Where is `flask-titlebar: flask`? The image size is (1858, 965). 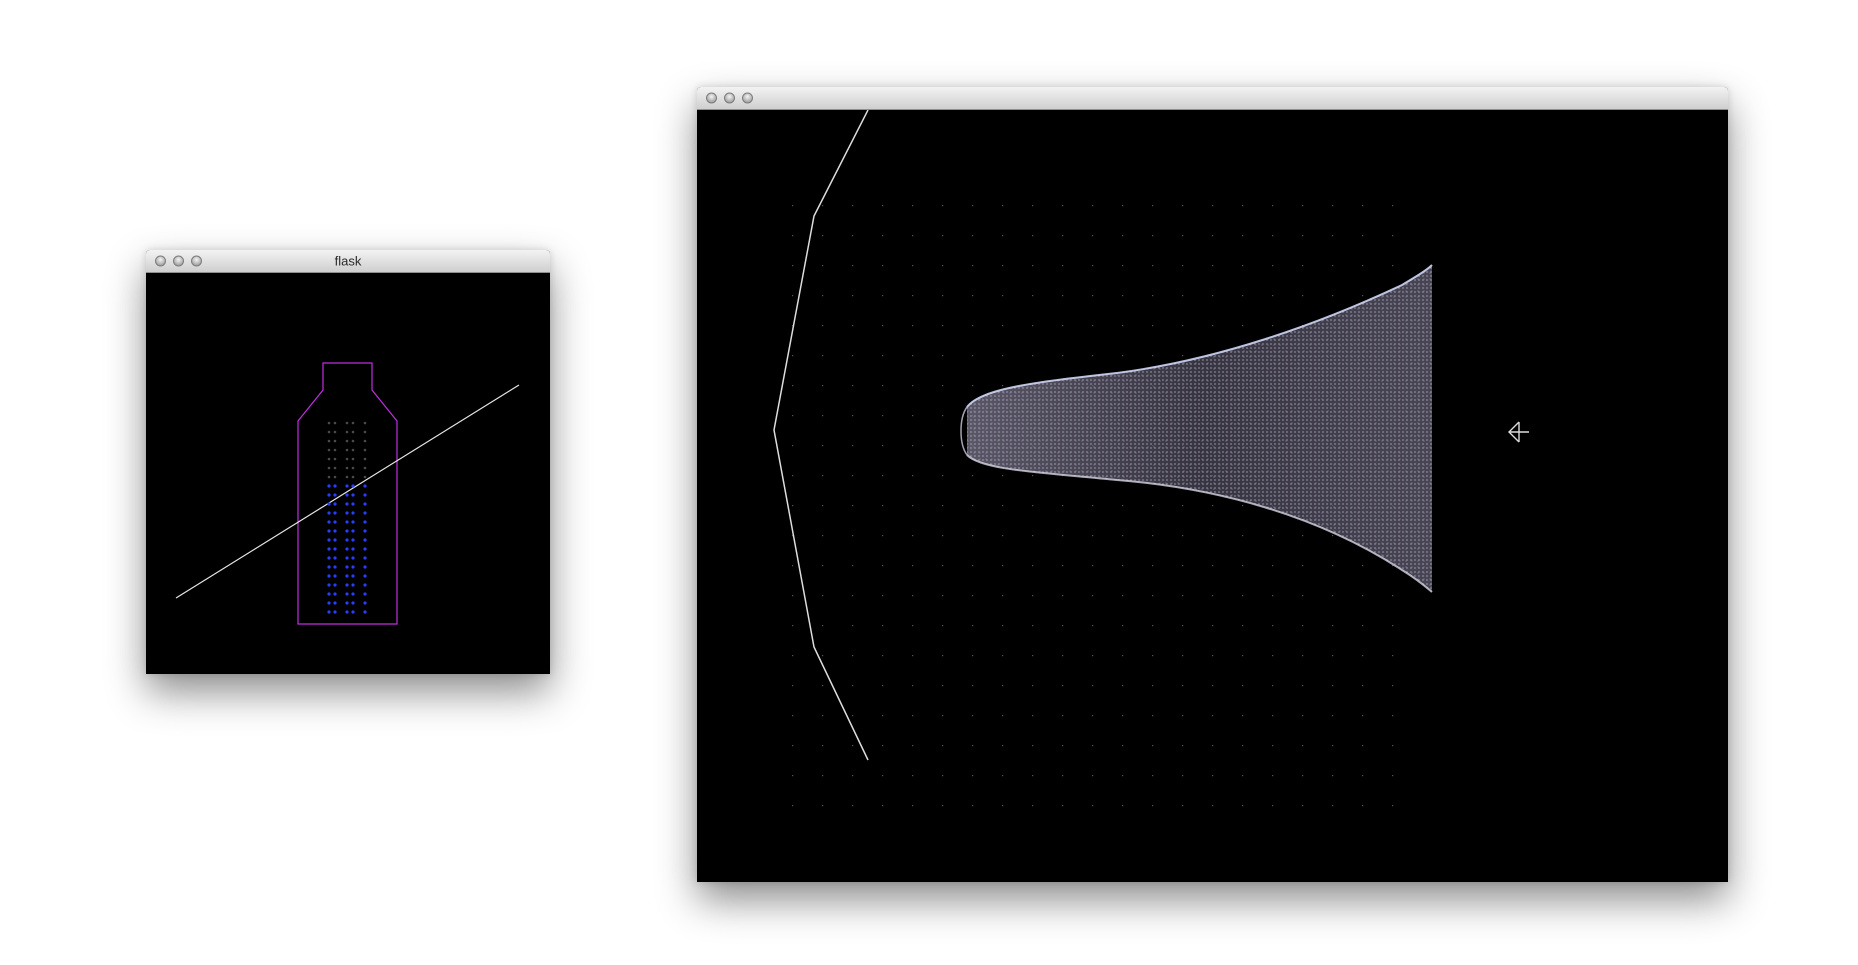 flask-titlebar: flask is located at coordinates (348, 261).